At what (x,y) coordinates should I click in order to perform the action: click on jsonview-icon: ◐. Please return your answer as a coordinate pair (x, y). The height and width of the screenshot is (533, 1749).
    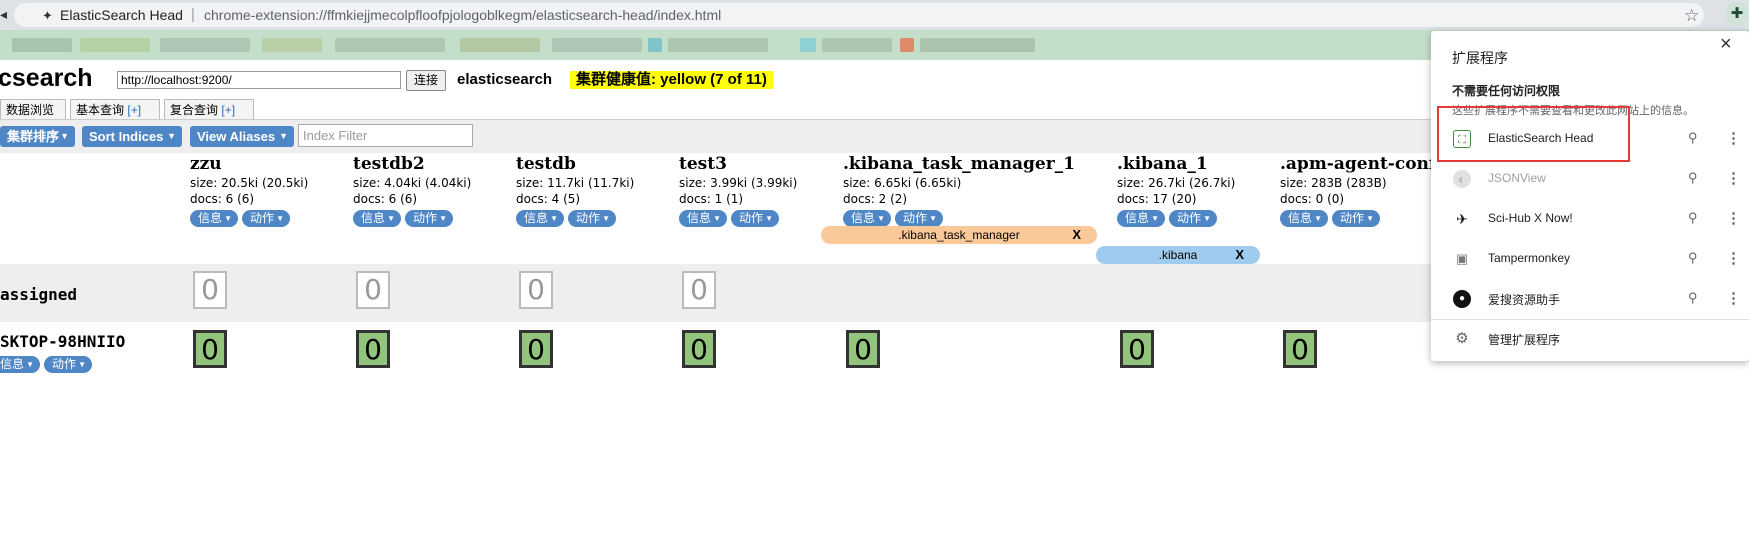
    Looking at the image, I should click on (1462, 179).